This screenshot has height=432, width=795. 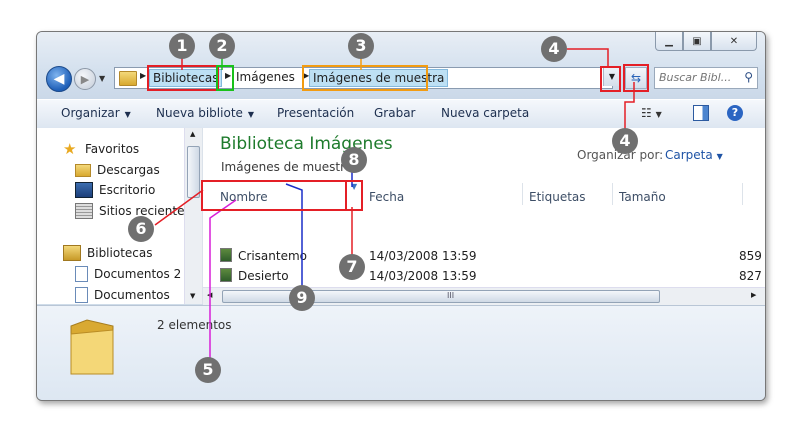 I want to click on sidebar-label: Documentos 2, so click(x=138, y=274).